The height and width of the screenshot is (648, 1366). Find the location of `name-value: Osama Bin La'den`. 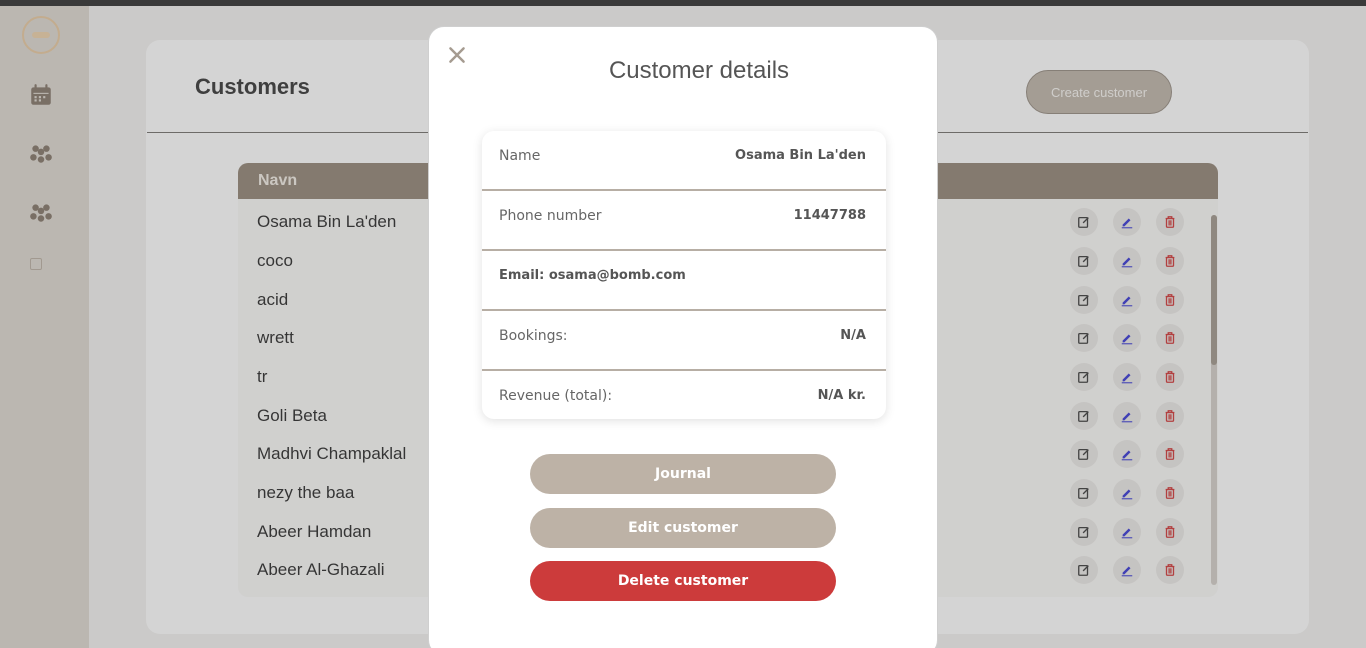

name-value: Osama Bin La'den is located at coordinates (800, 155).